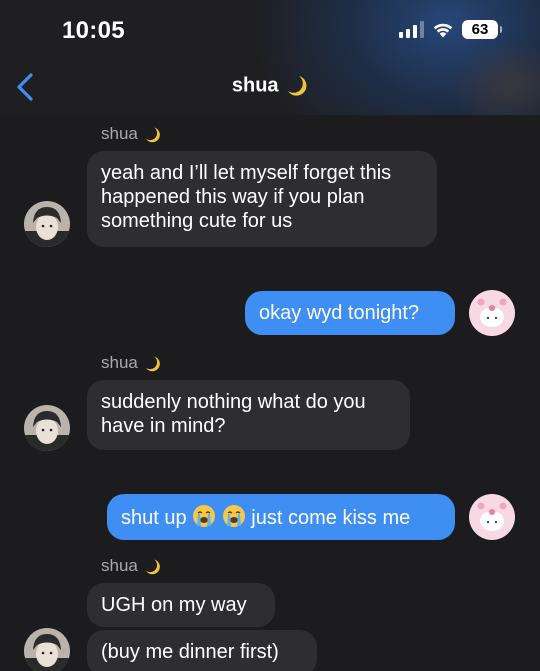 The width and height of the screenshot is (540, 671). Describe the element at coordinates (154, 518) in the screenshot. I see `message-text: shut up` at that location.